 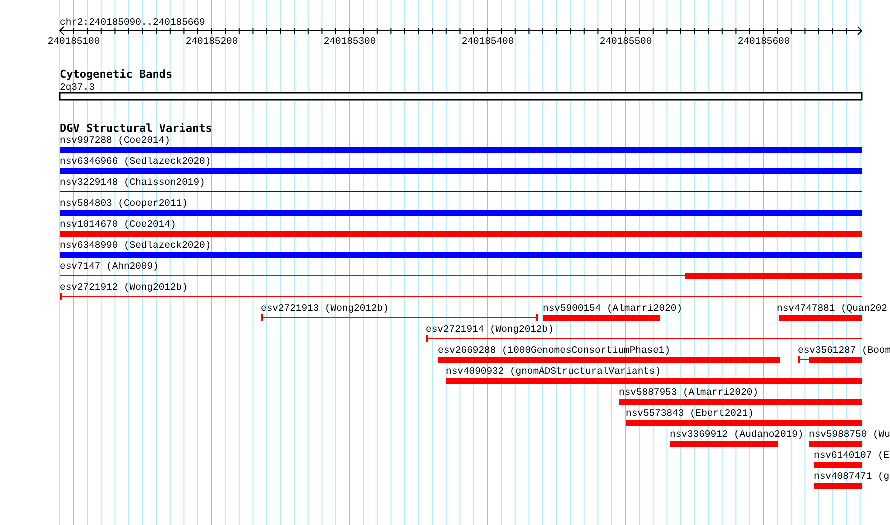 What do you see at coordinates (849, 434) in the screenshot?
I see `feature-label: nsv5988750 (Wu` at bounding box center [849, 434].